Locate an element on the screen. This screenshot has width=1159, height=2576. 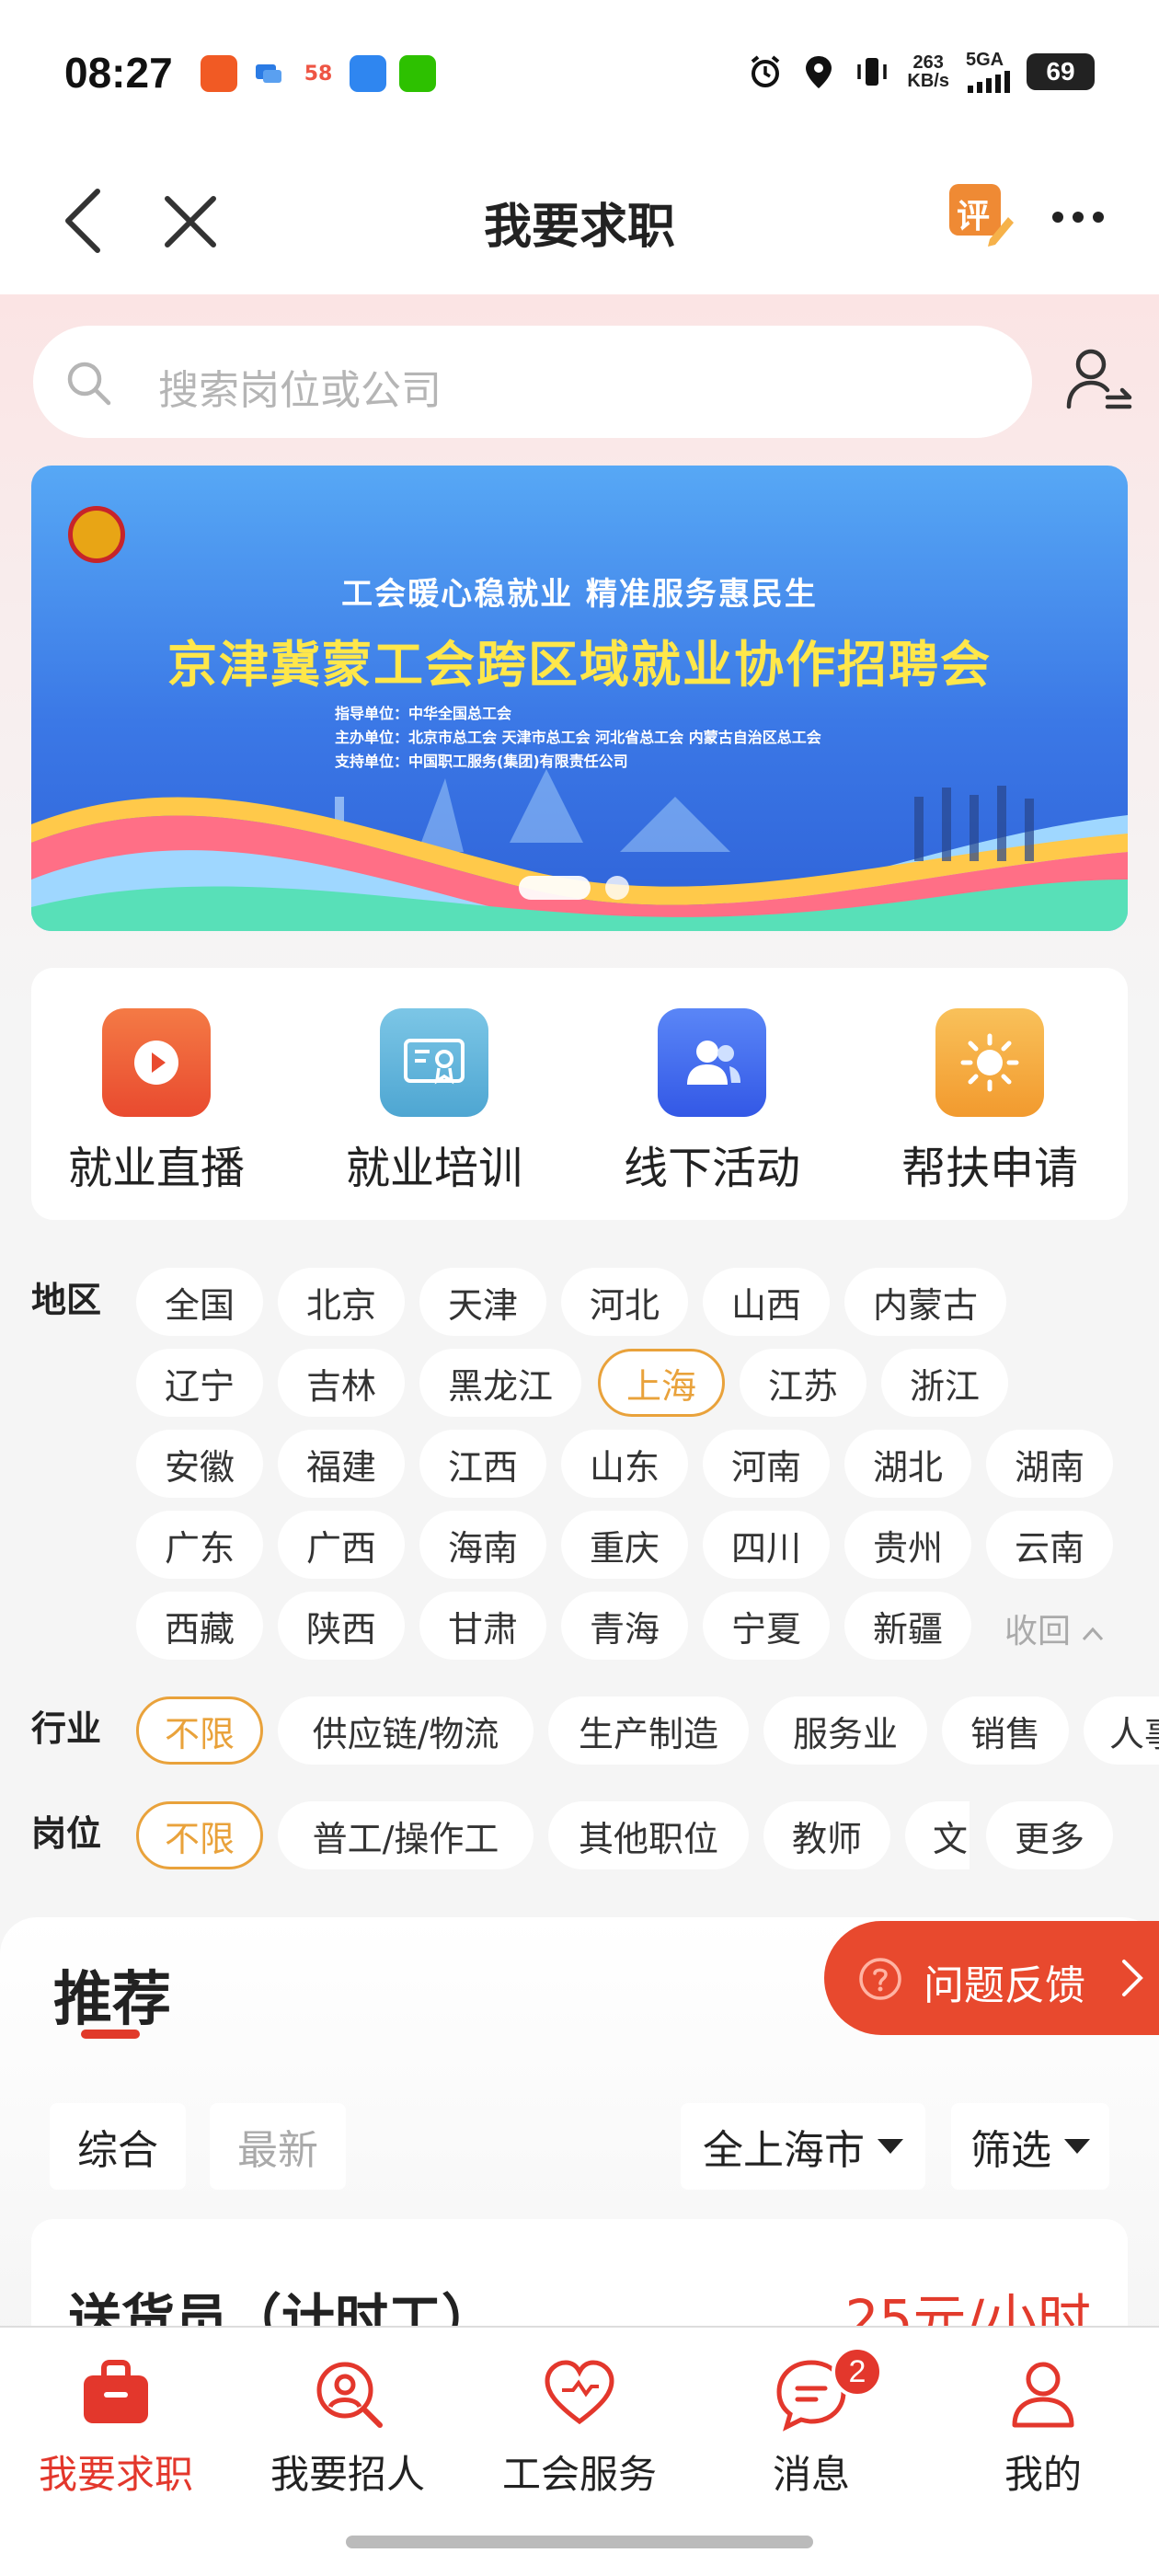
caret-down-icon is located at coordinates (1077, 2146).